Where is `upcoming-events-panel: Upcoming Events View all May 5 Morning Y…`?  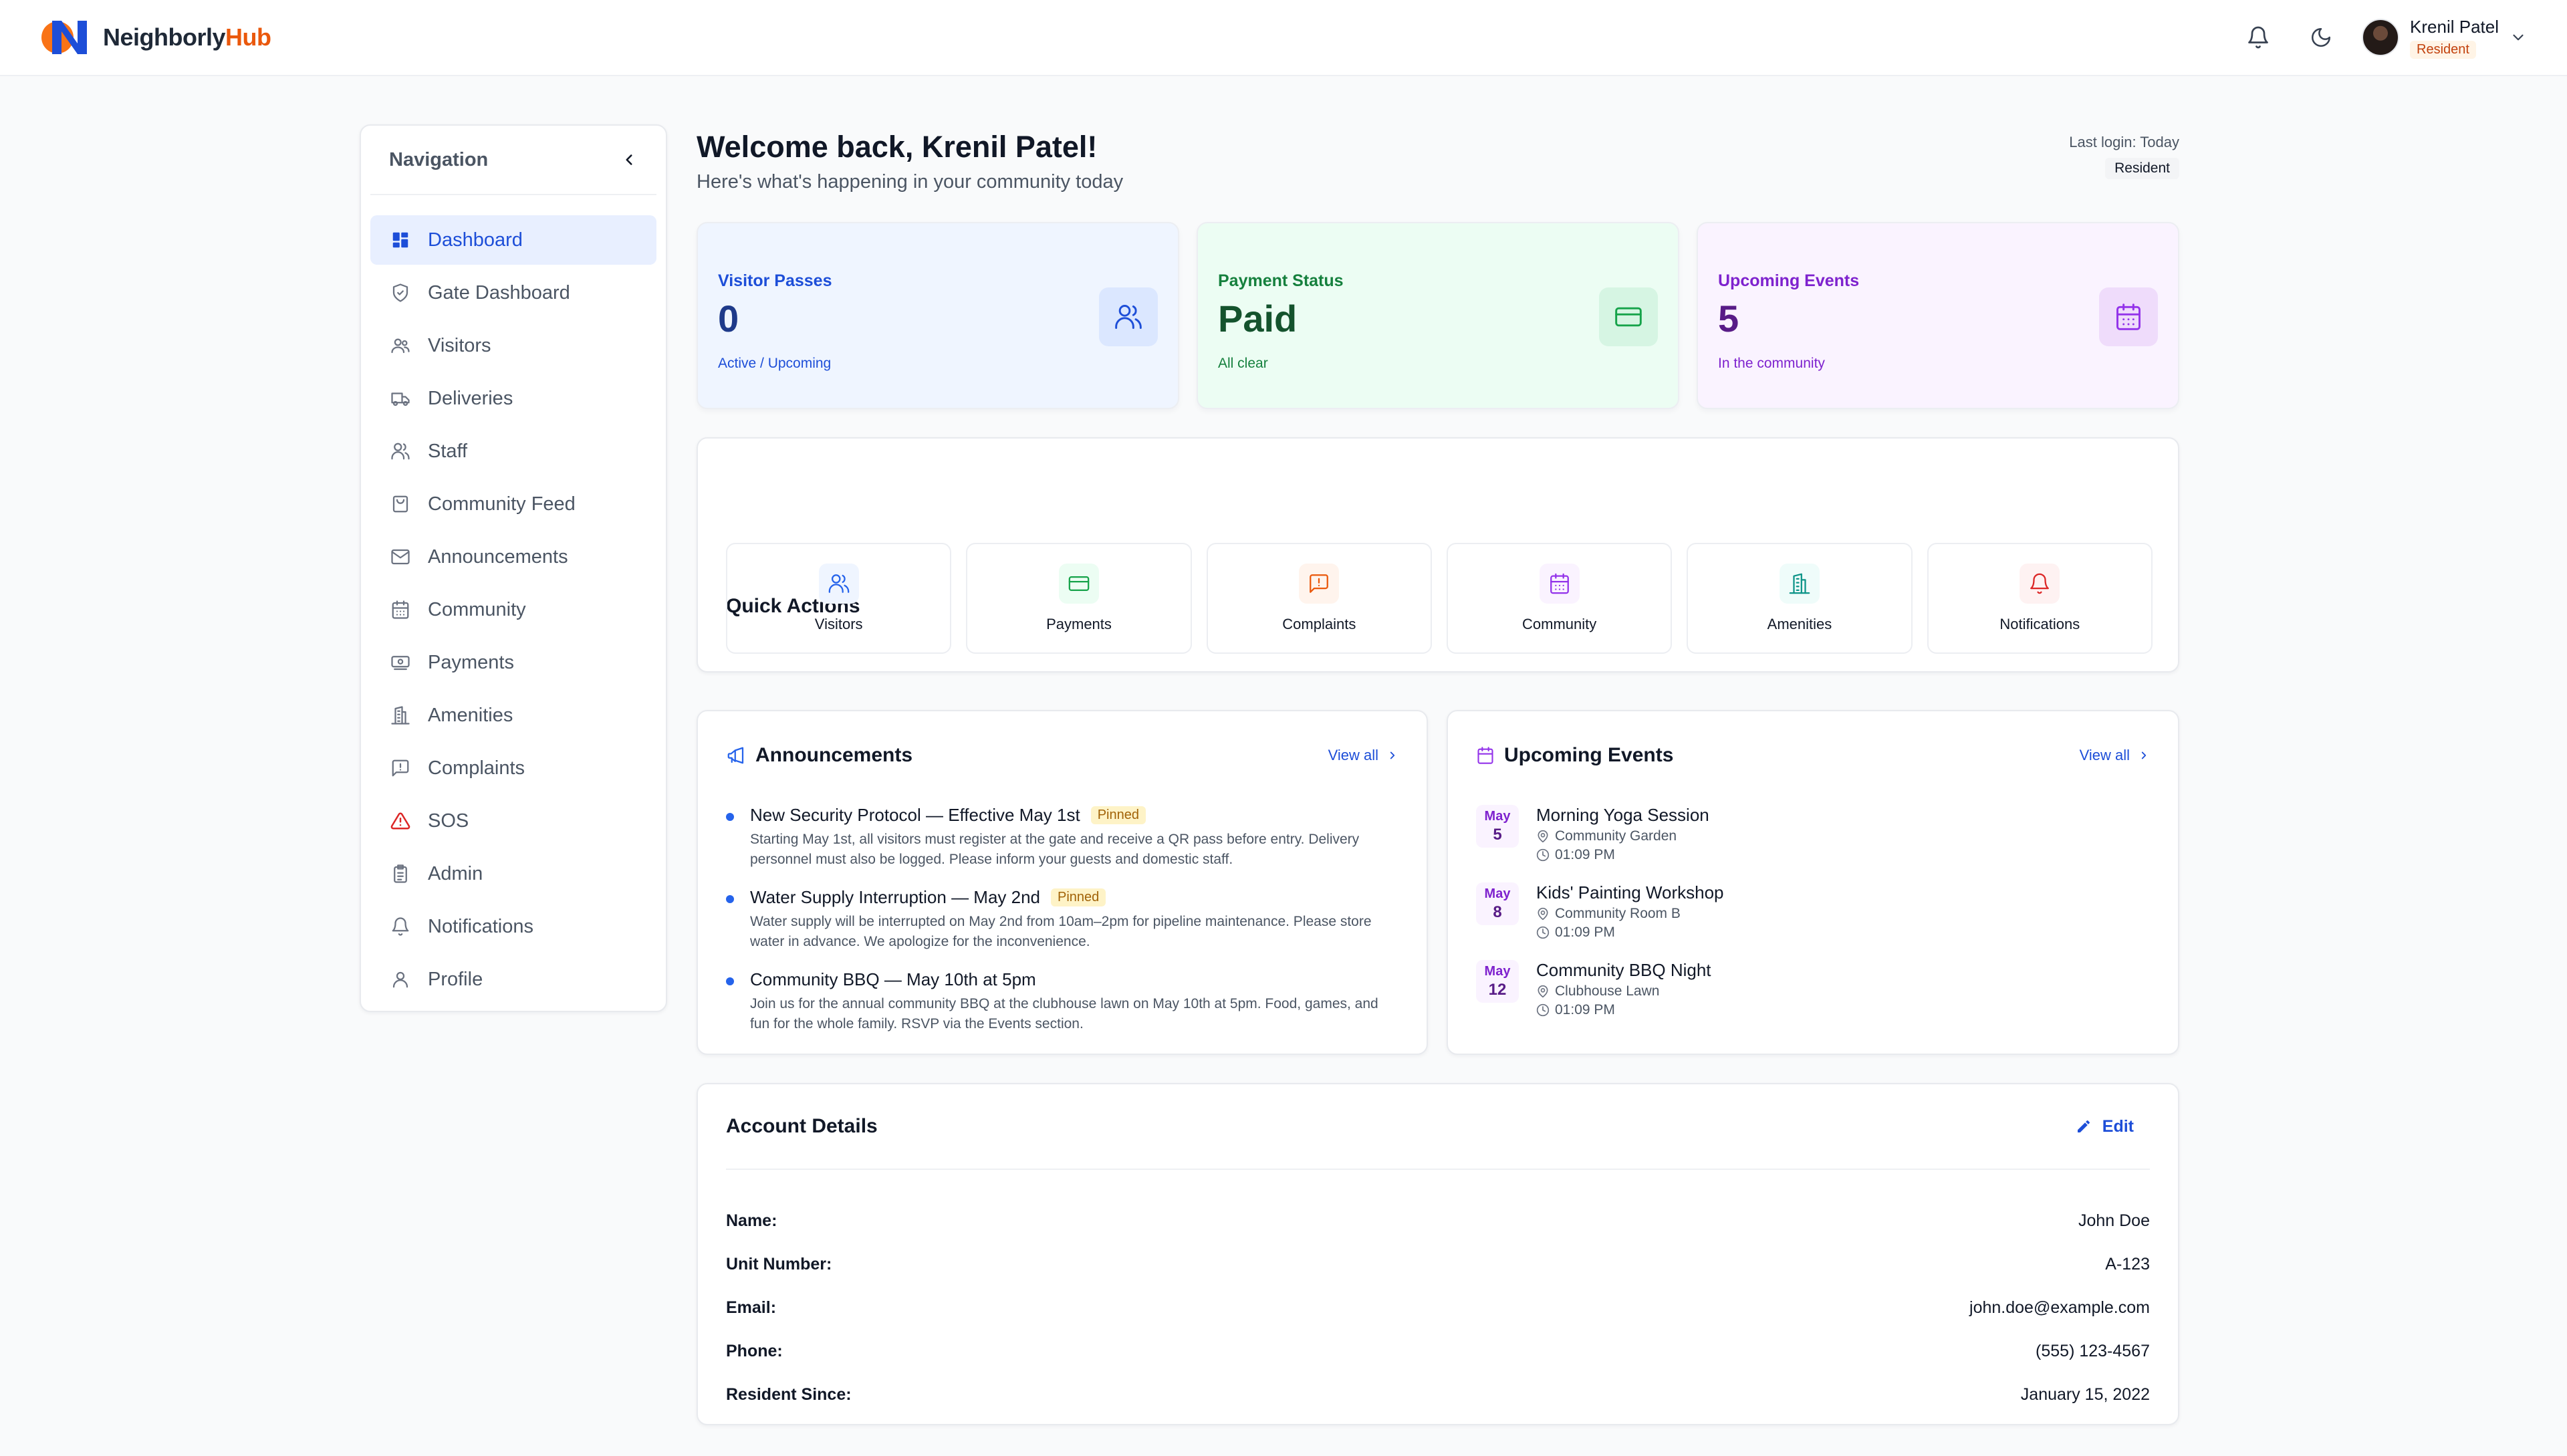
upcoming-events-panel: Upcoming Events View all May 5 Morning Y… is located at coordinates (1813, 882).